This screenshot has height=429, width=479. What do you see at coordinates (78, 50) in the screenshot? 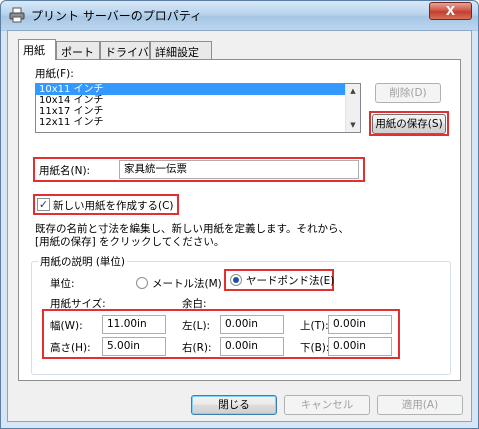
I see `tab-ports: ポート` at bounding box center [78, 50].